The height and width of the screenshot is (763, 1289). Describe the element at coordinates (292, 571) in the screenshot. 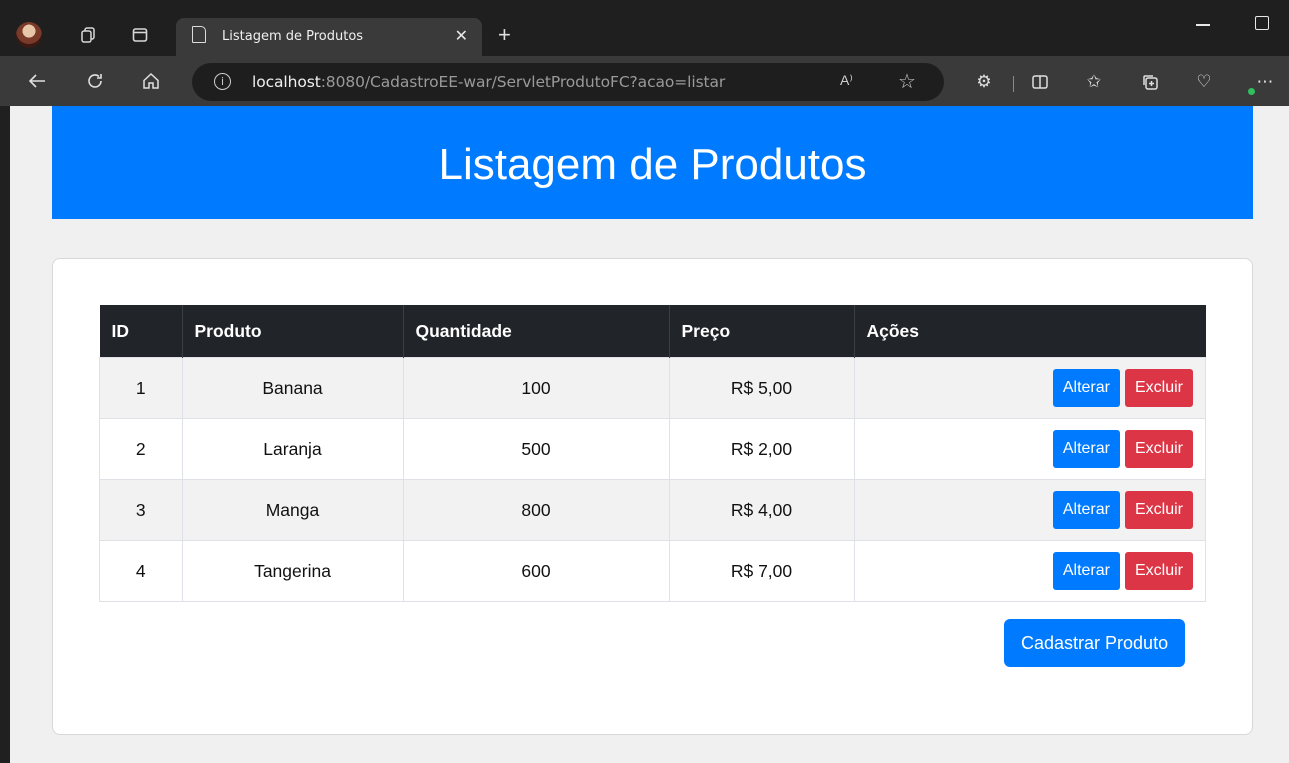

I see `cell-produto: Tangerina` at that location.